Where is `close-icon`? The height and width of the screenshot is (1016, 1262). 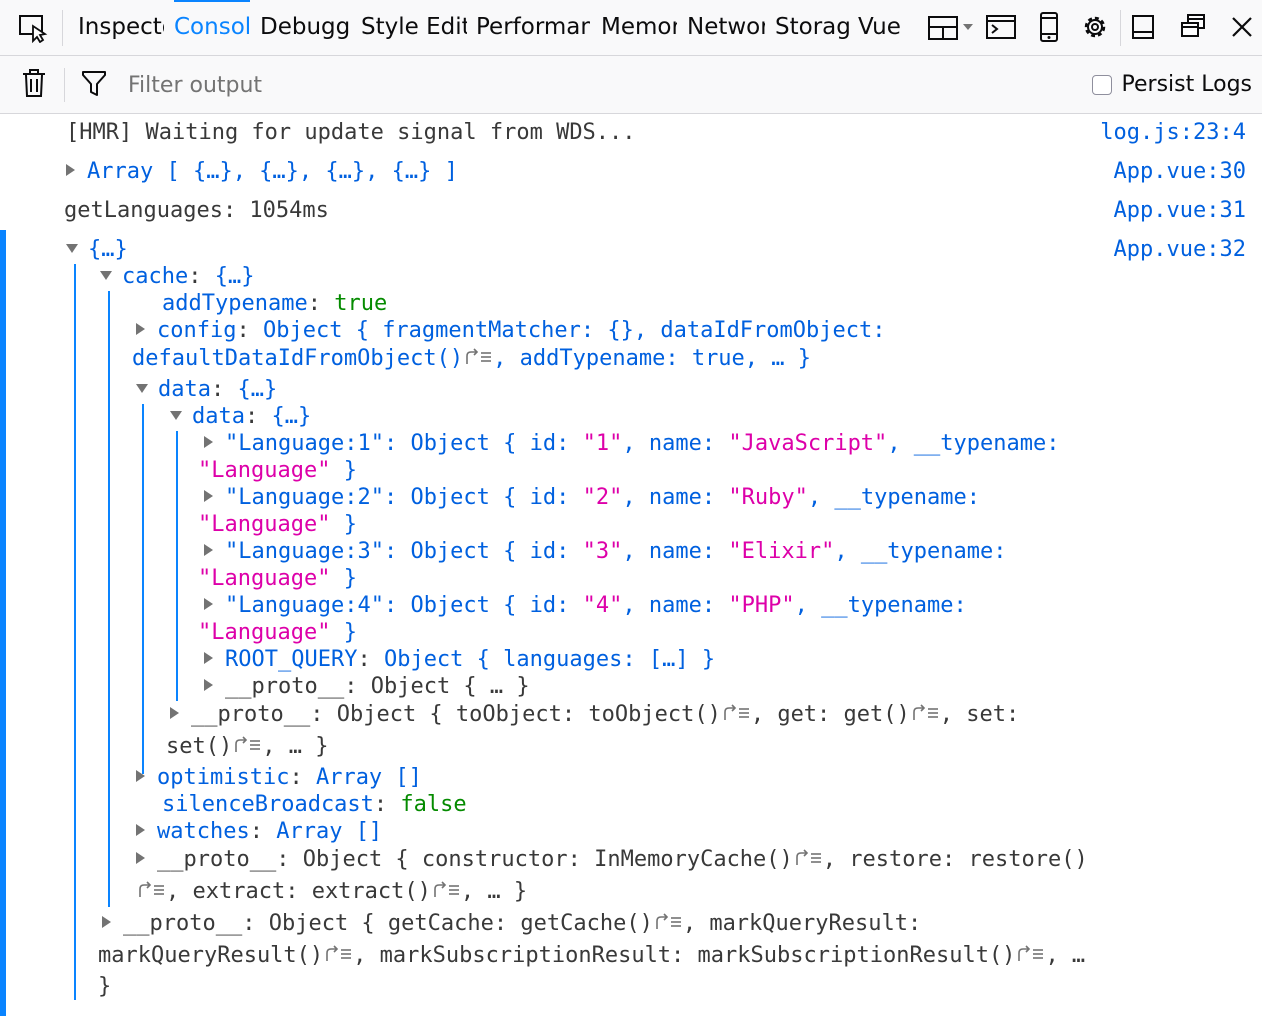
close-icon is located at coordinates (1242, 27).